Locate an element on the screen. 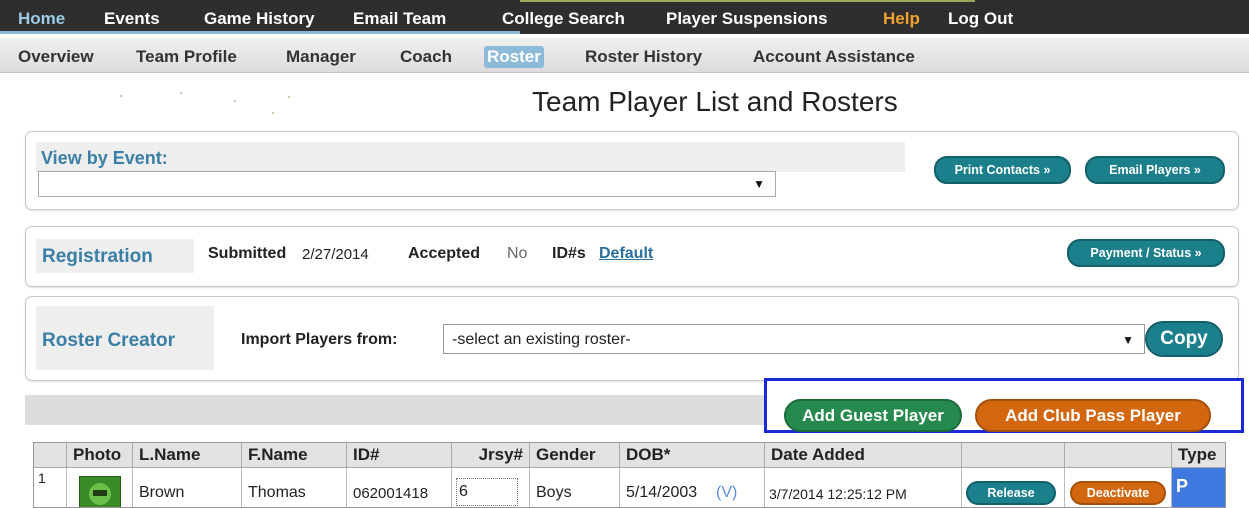 The height and width of the screenshot is (508, 1249). subnav-account-assistance: Account Assistance is located at coordinates (834, 57).